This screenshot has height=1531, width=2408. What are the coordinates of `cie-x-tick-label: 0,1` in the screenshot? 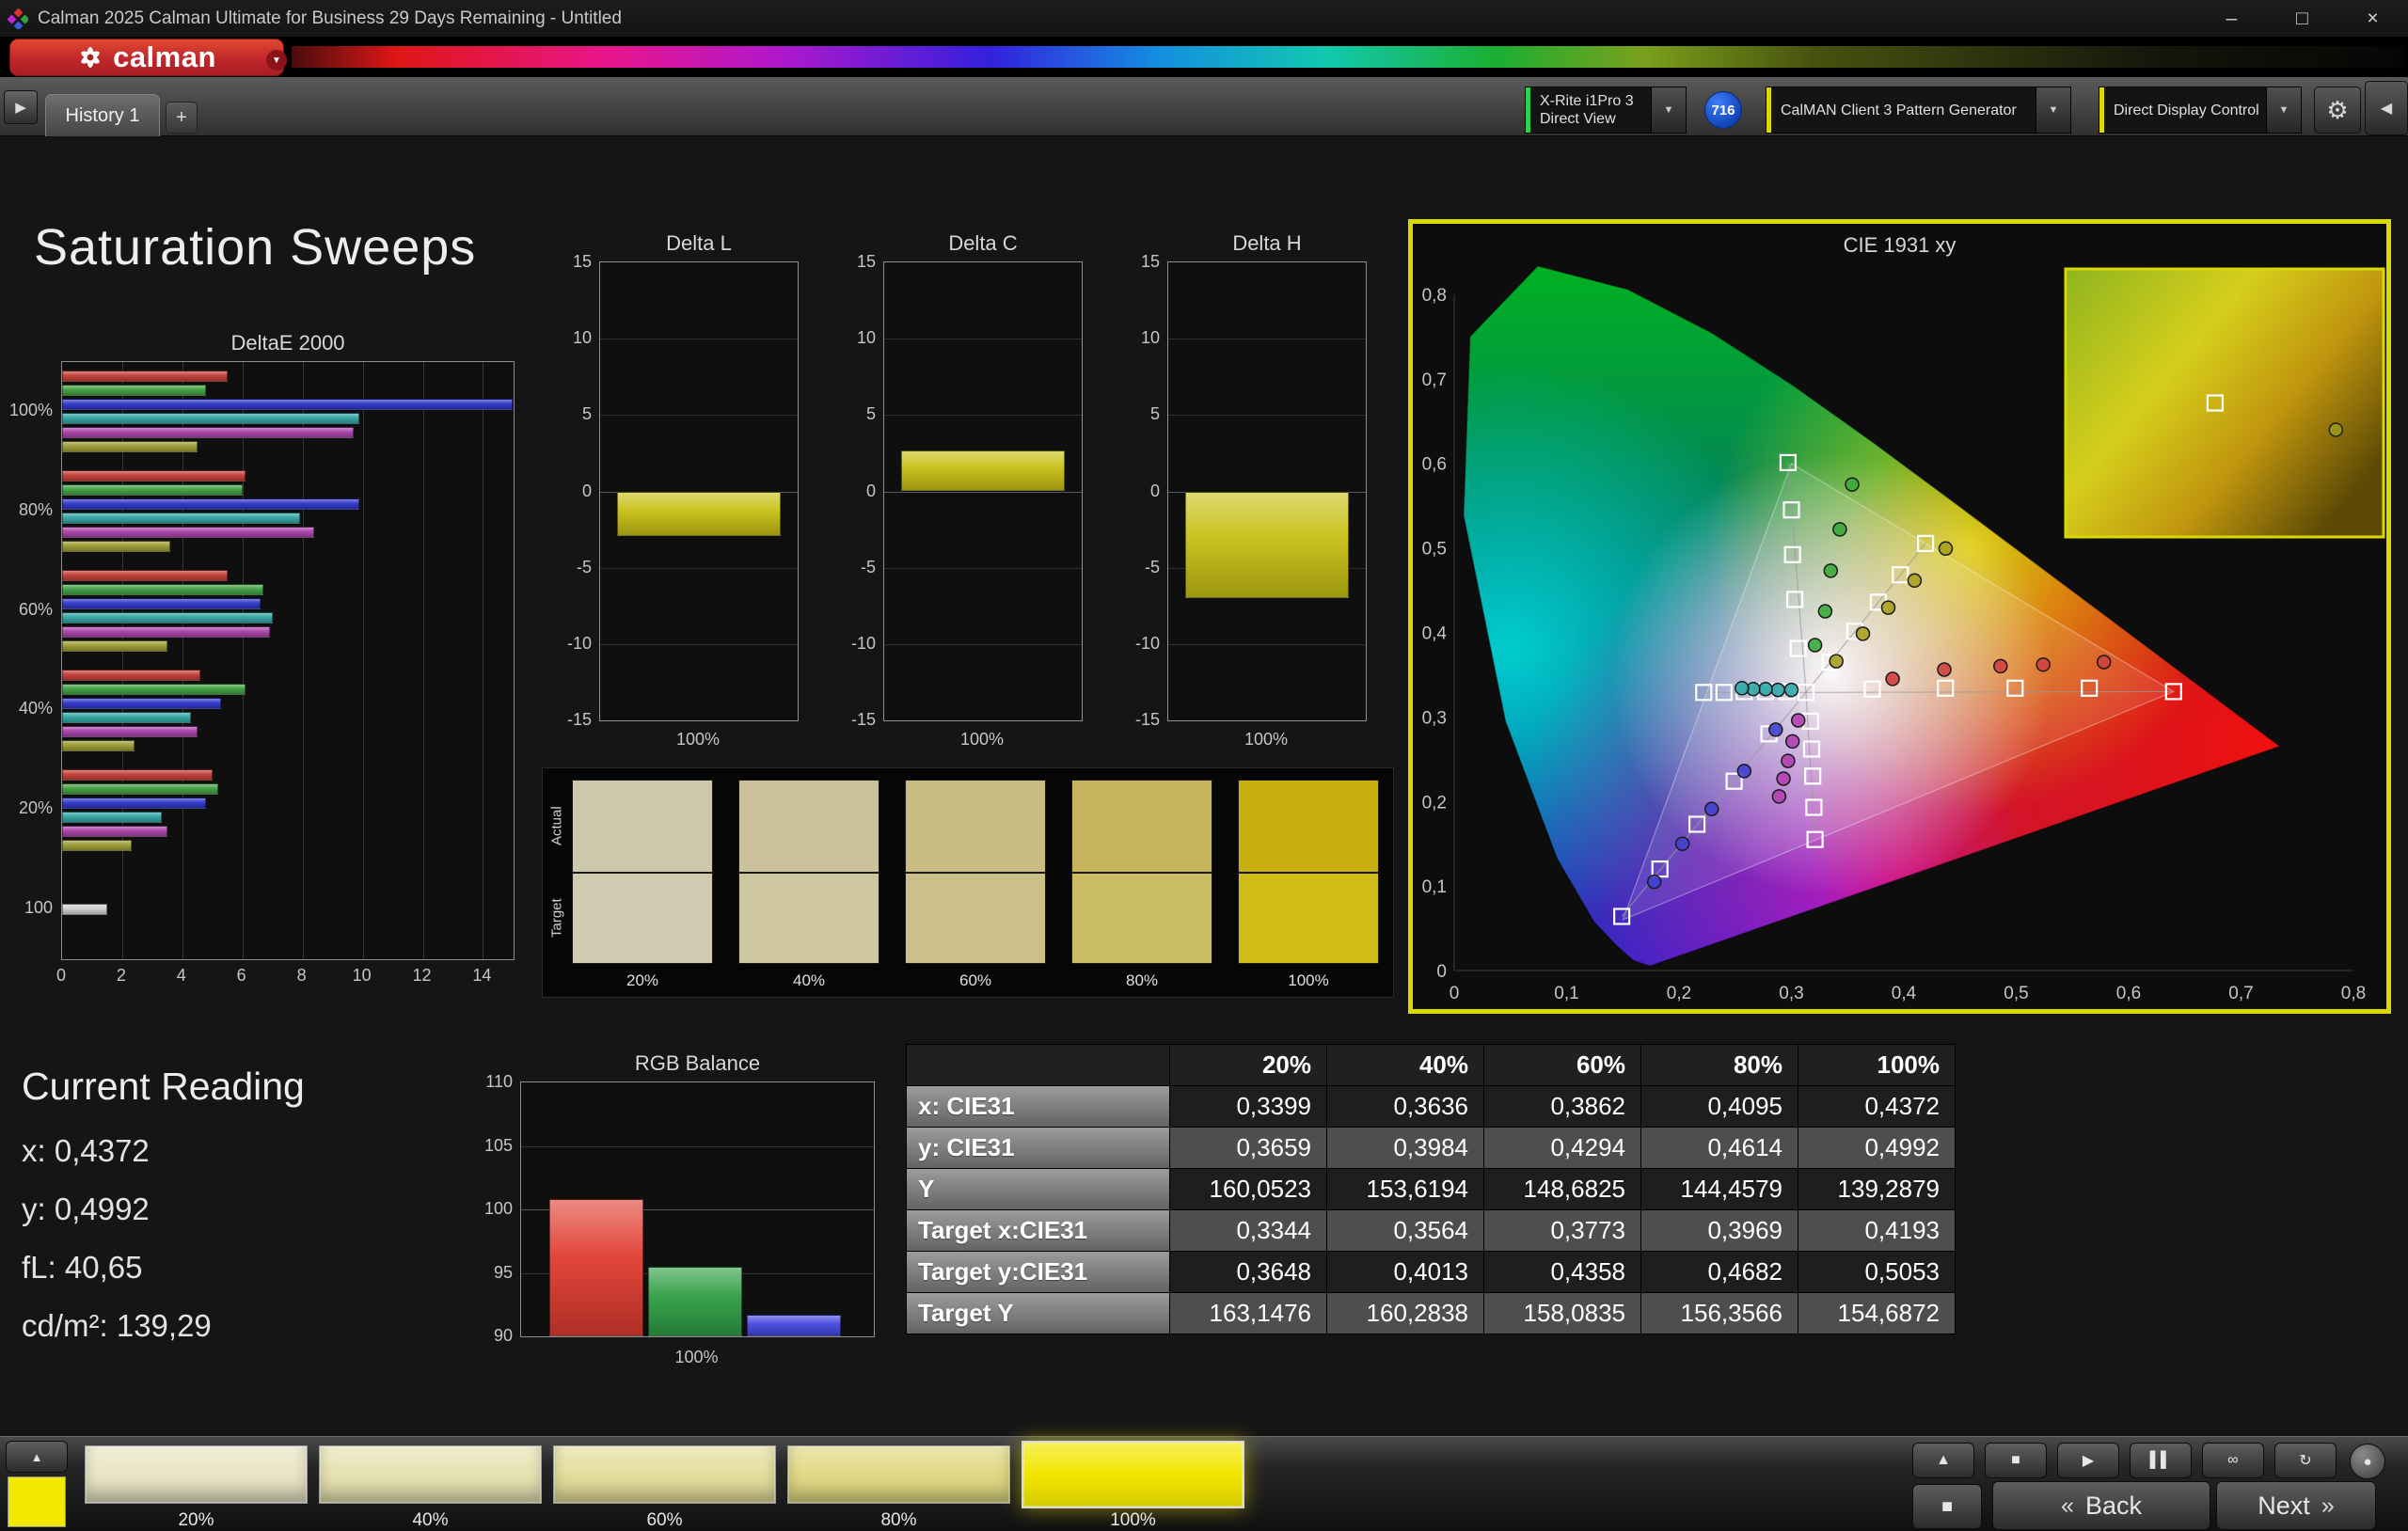 It's located at (1566, 993).